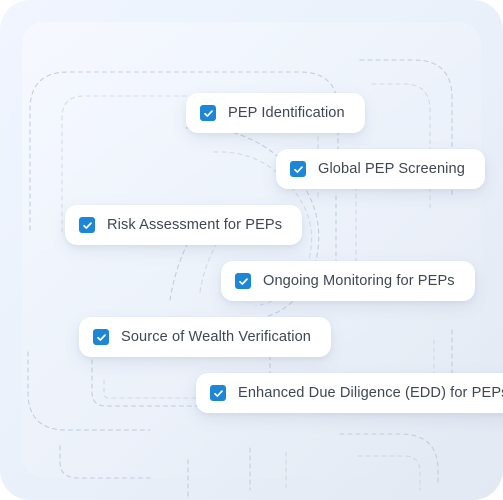  I want to click on checklist-item-label: Global PEP Screening, so click(391, 168).